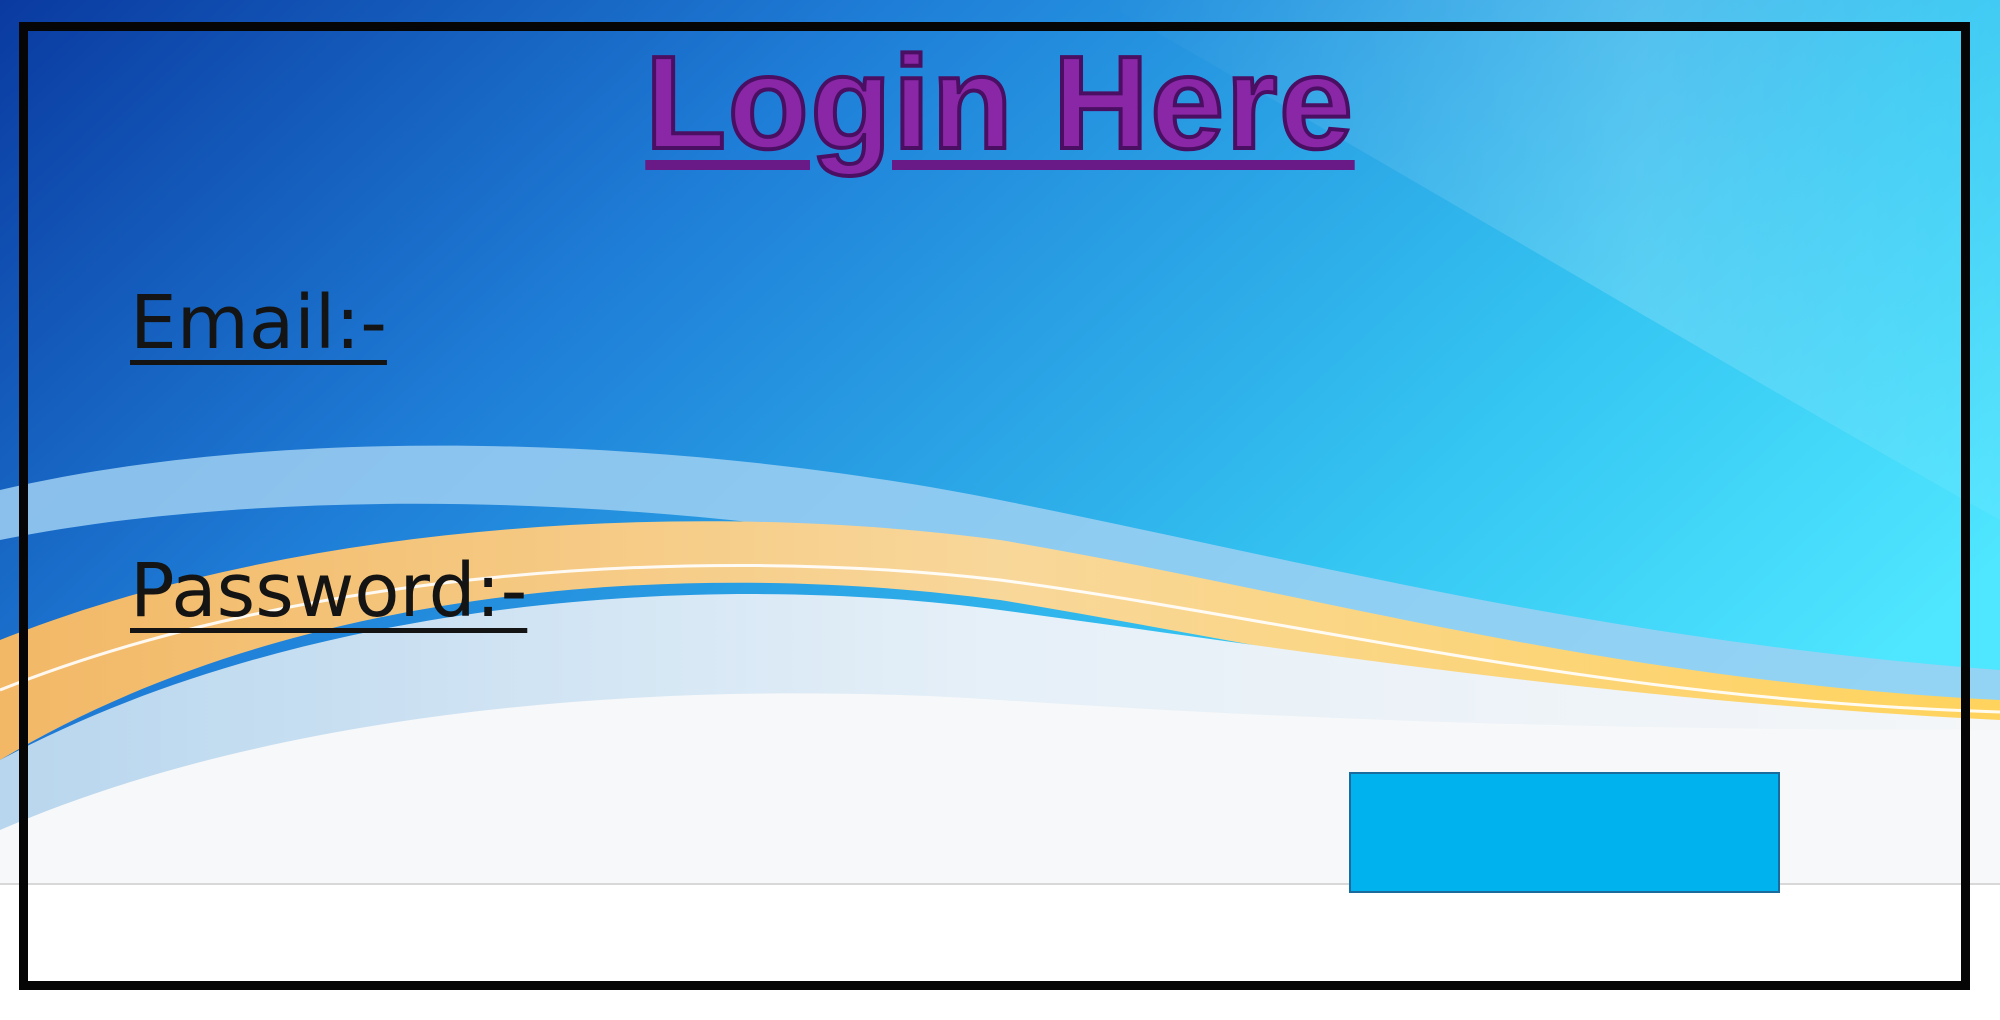 The image size is (2000, 1020). I want to click on password-label: Password:-, so click(329, 591).